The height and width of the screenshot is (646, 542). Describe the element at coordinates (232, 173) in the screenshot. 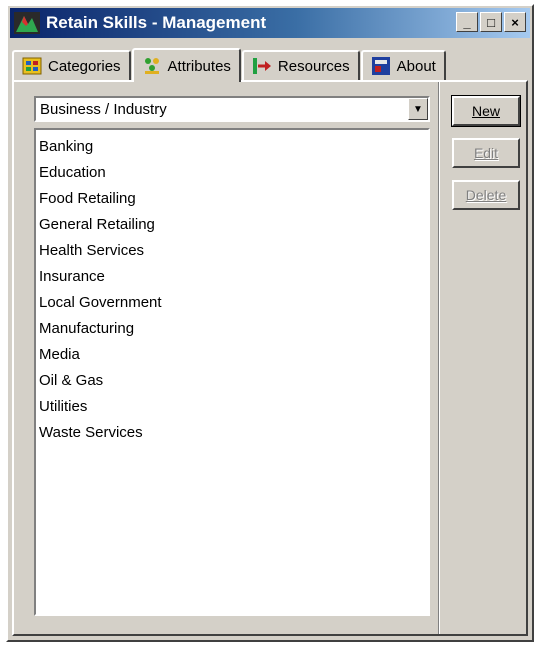

I see `list-item: Education` at that location.